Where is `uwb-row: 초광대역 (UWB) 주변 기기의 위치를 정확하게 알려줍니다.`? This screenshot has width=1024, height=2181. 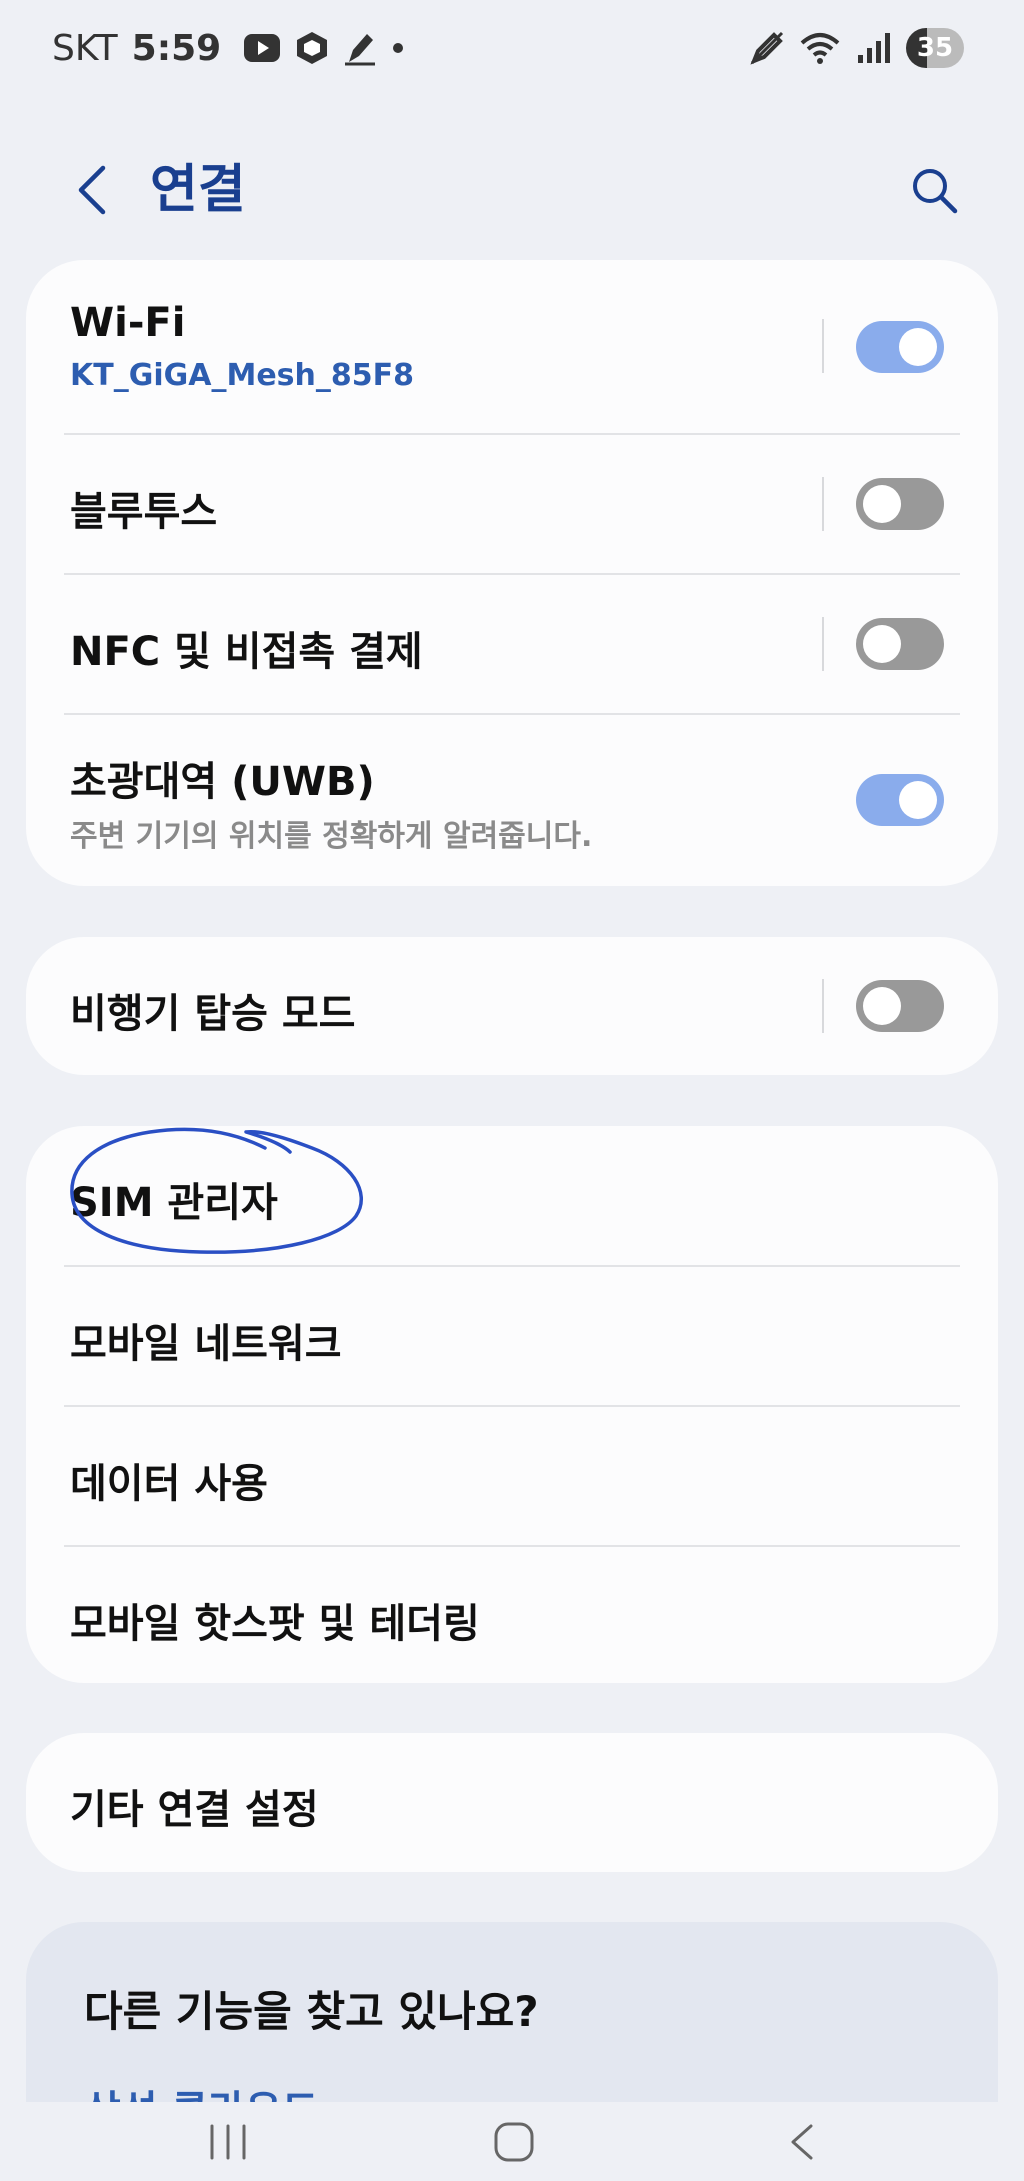
uwb-row: 초광대역 (UWB) 주변 기기의 위치를 정확하게 알려줍니다. is located at coordinates (512, 800).